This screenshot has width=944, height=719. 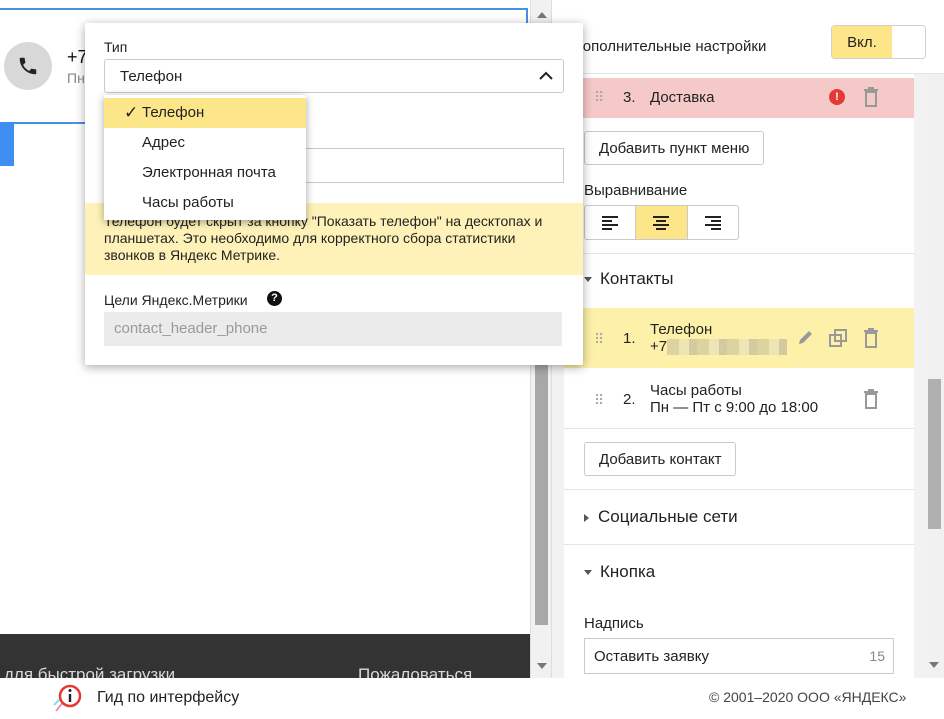 What do you see at coordinates (541, 482) in the screenshot?
I see `preview-scrollbar-thumb` at bounding box center [541, 482].